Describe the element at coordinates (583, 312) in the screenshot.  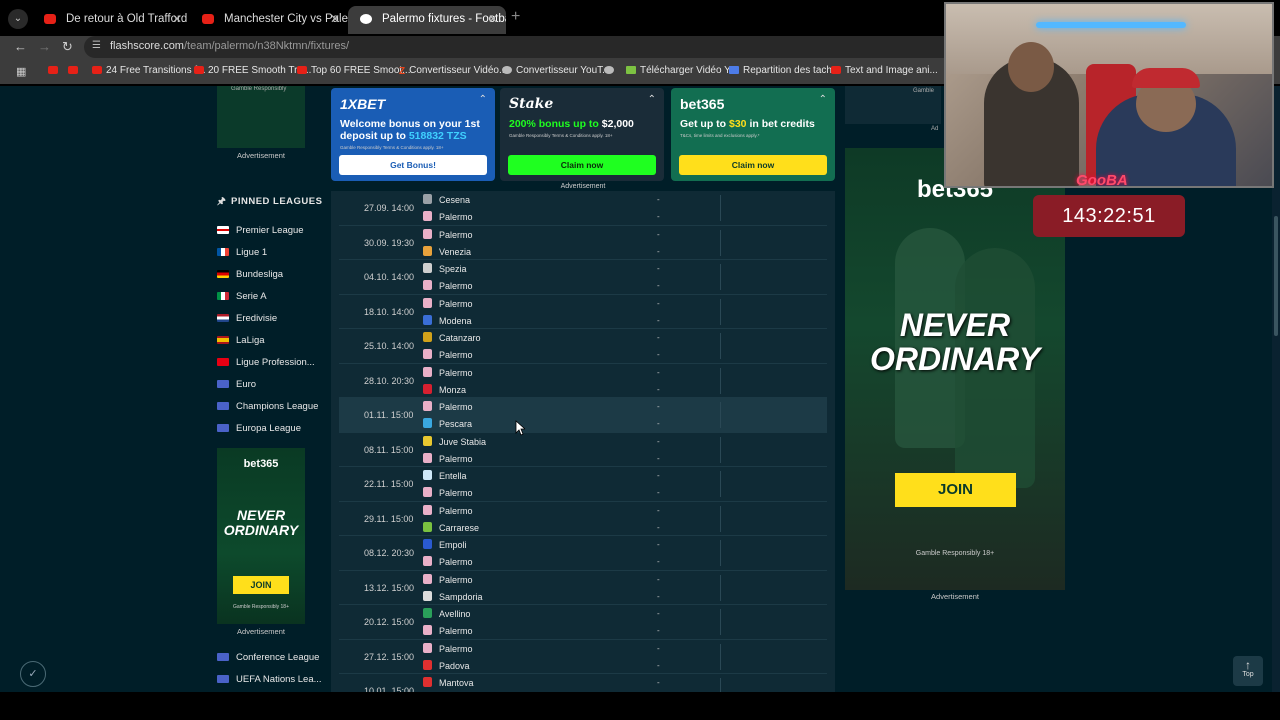
I see `fixture-row: 18.10. 14:00 Palermo - Modena -` at that location.